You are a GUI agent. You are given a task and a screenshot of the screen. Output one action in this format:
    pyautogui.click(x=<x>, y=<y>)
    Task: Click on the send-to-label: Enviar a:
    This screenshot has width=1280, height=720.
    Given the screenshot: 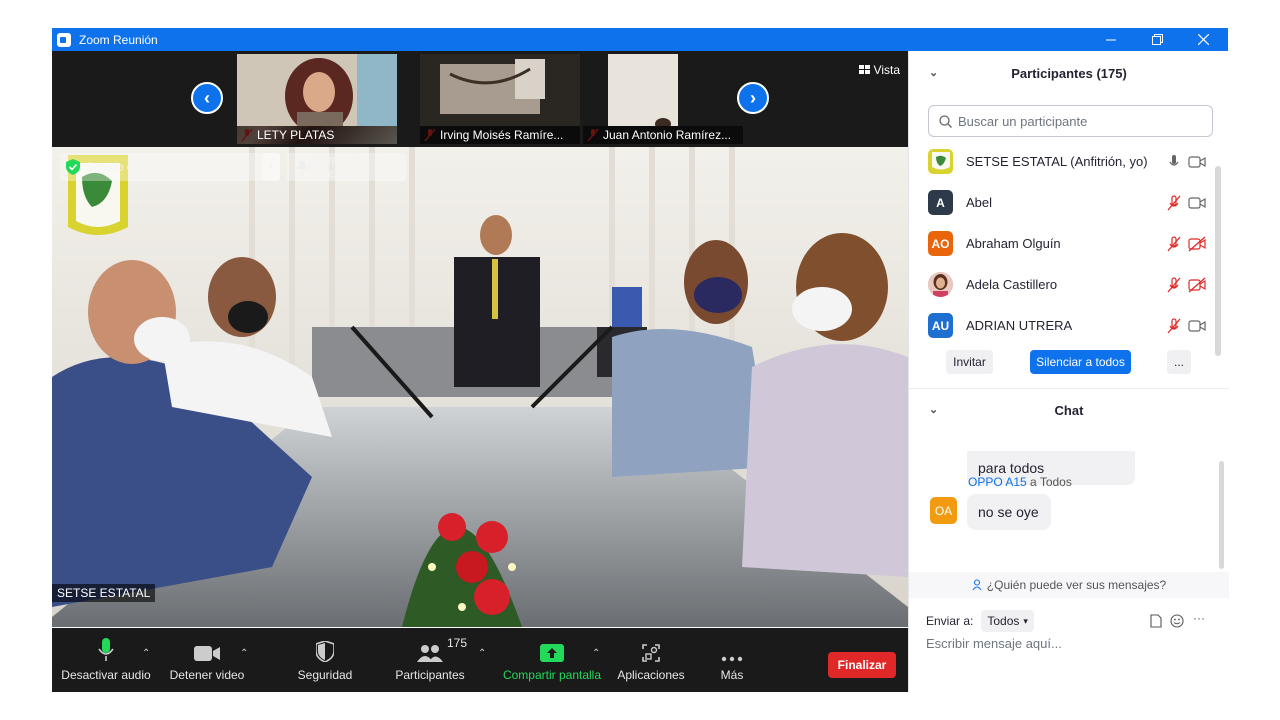 What is the action you would take?
    pyautogui.click(x=950, y=621)
    